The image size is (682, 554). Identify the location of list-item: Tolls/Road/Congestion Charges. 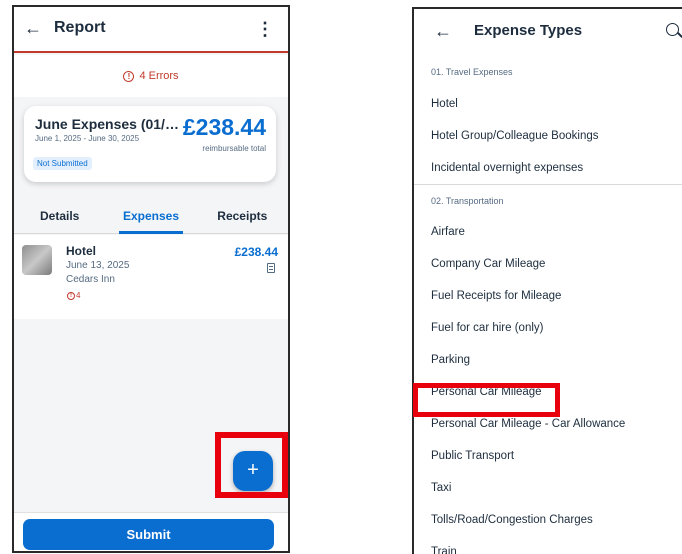
(548, 520).